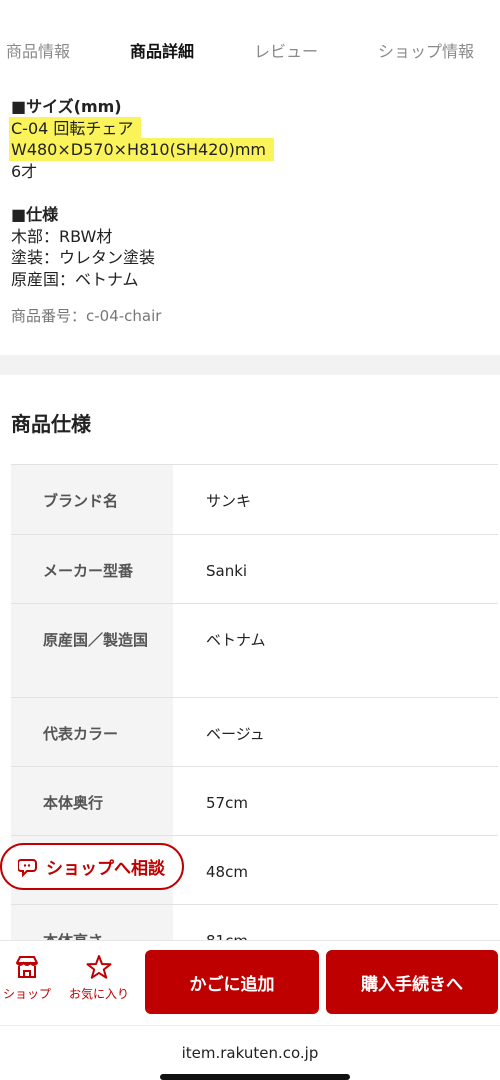 The height and width of the screenshot is (1080, 500). What do you see at coordinates (255, 1077) in the screenshot?
I see `home-indicator` at bounding box center [255, 1077].